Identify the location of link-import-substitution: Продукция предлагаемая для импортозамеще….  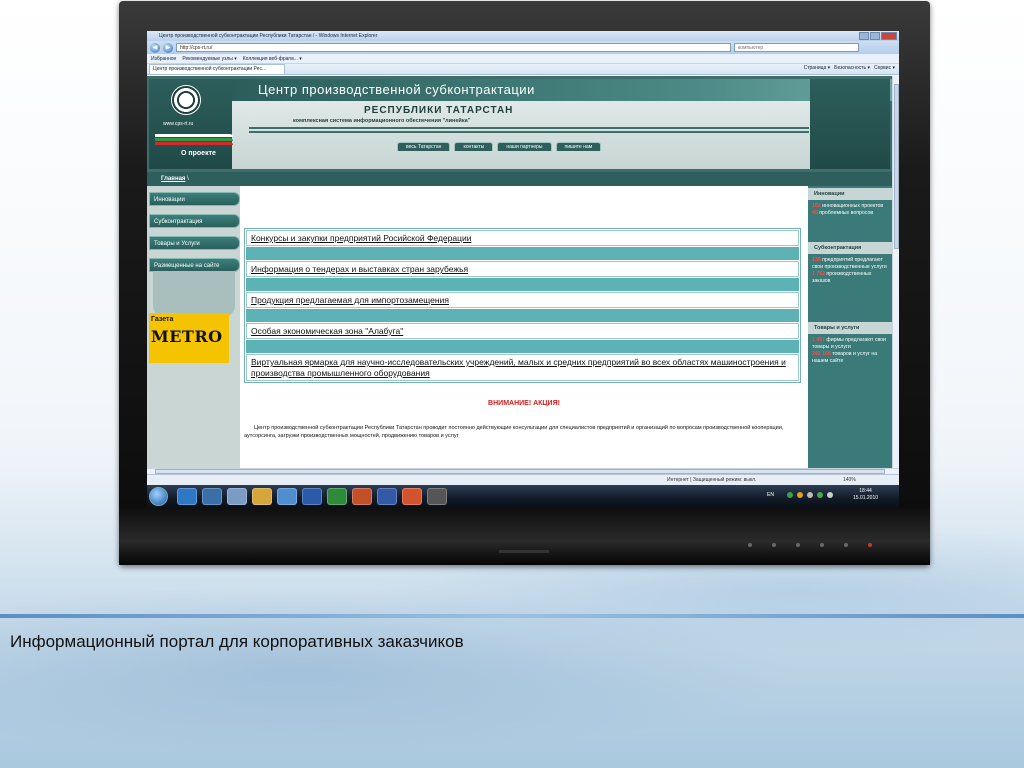
(522, 300).